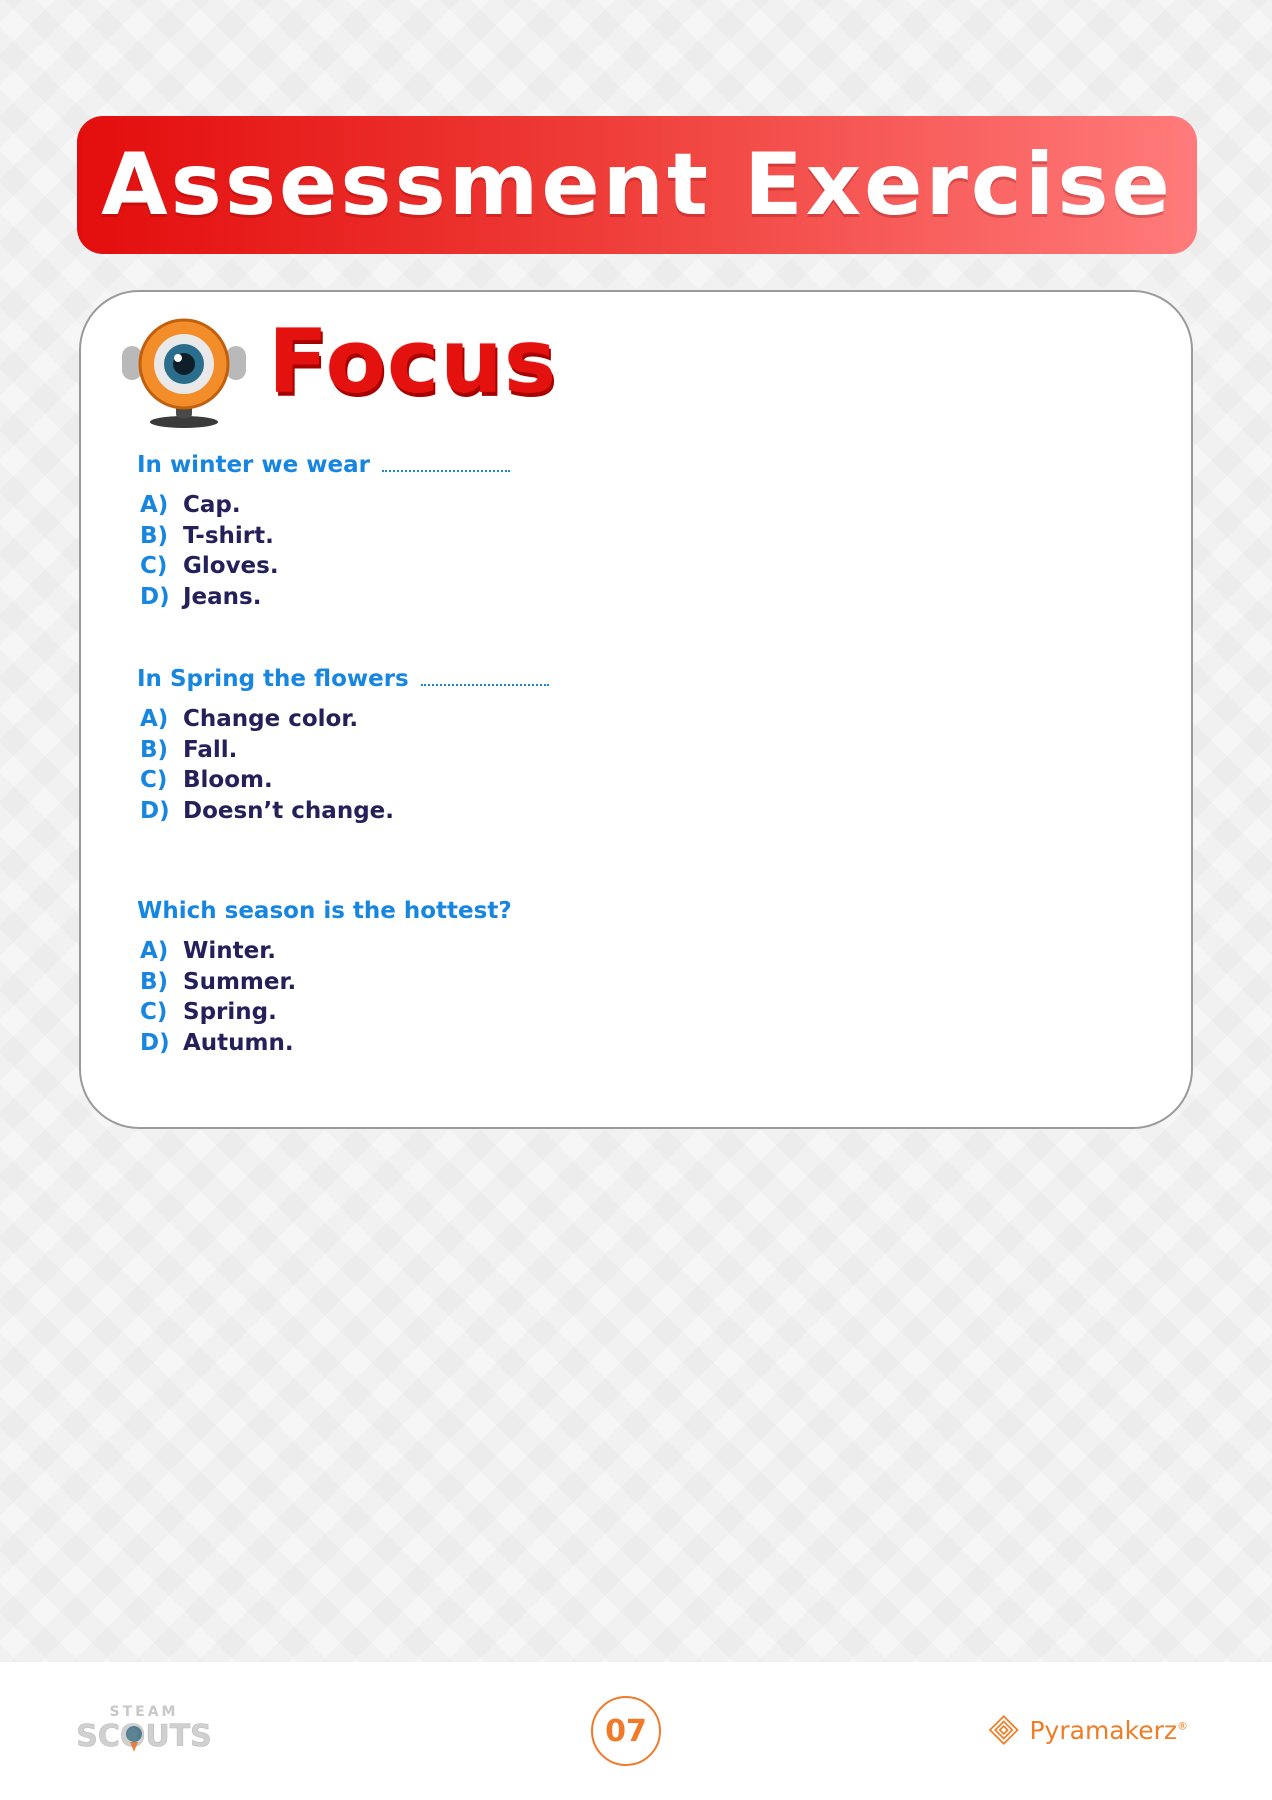 The height and width of the screenshot is (1800, 1272). I want to click on robot-eye-mascot-icon, so click(184, 373).